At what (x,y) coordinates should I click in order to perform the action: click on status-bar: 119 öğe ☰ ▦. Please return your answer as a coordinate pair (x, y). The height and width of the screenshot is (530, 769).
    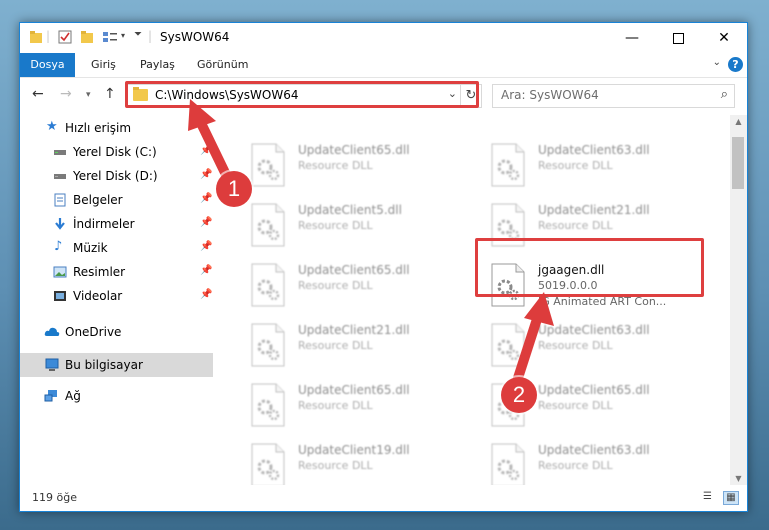
    Looking at the image, I should click on (383, 498).